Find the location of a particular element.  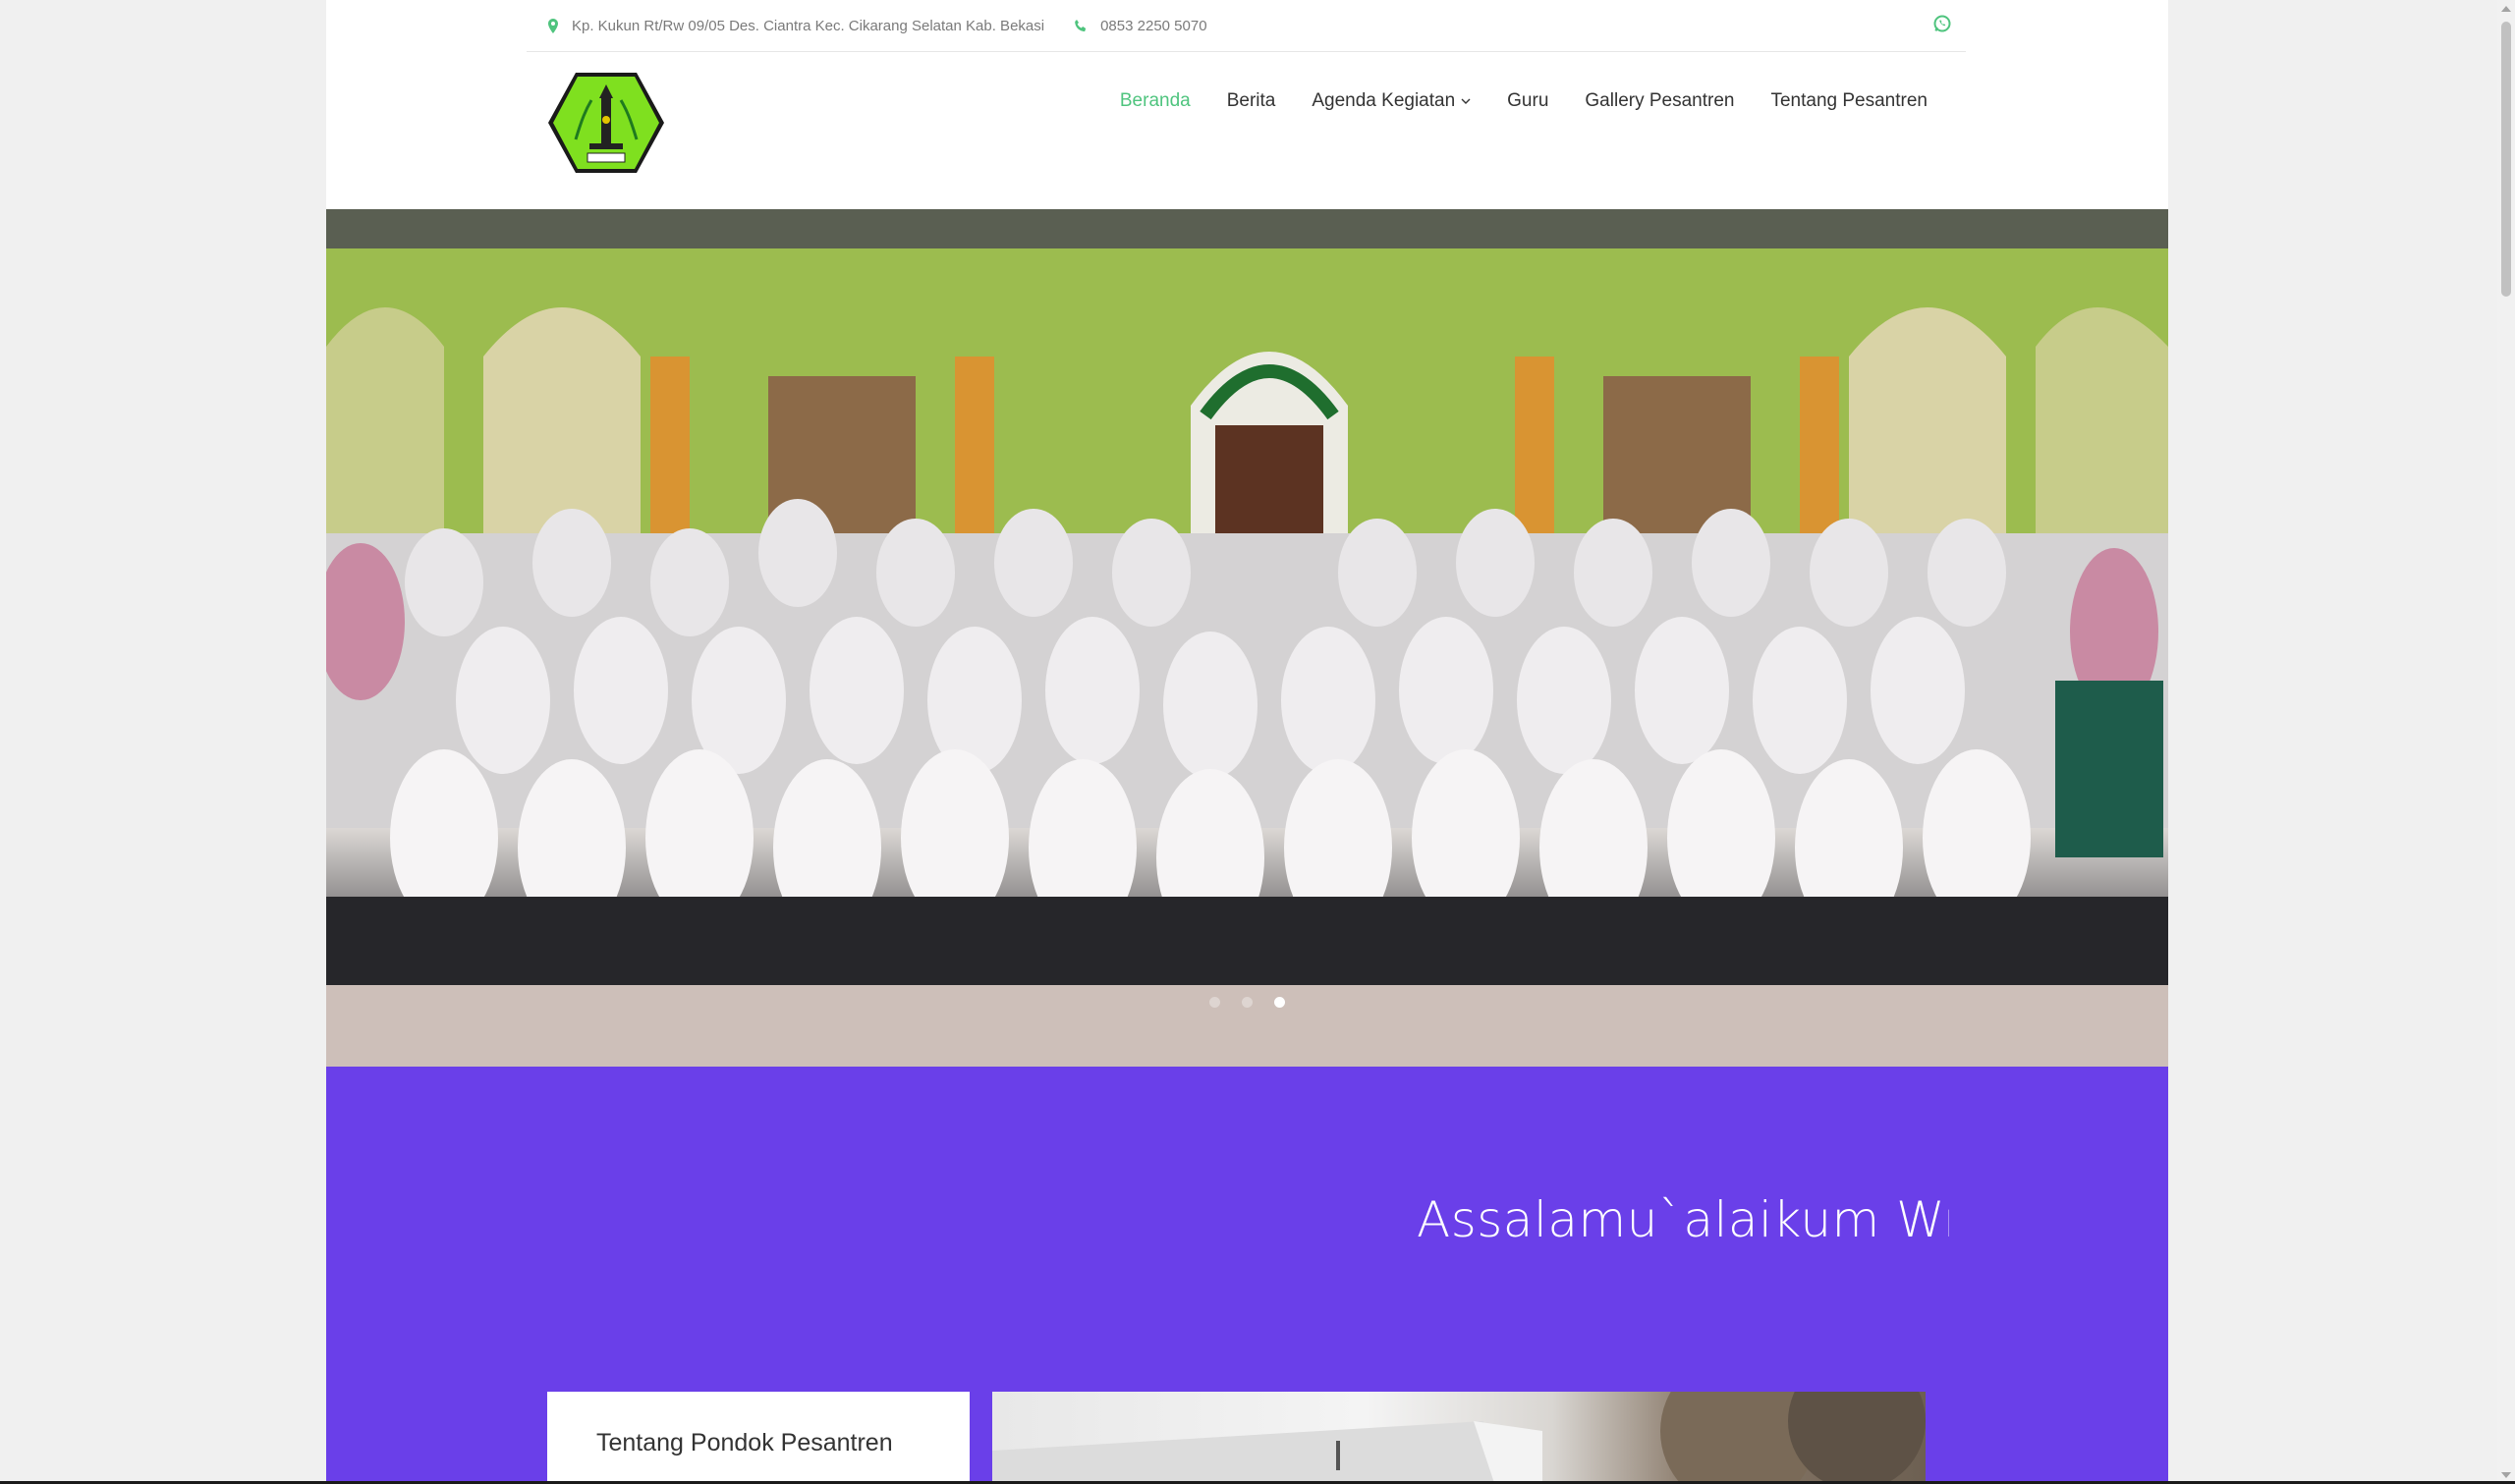

slider-dots is located at coordinates (1247, 1002).